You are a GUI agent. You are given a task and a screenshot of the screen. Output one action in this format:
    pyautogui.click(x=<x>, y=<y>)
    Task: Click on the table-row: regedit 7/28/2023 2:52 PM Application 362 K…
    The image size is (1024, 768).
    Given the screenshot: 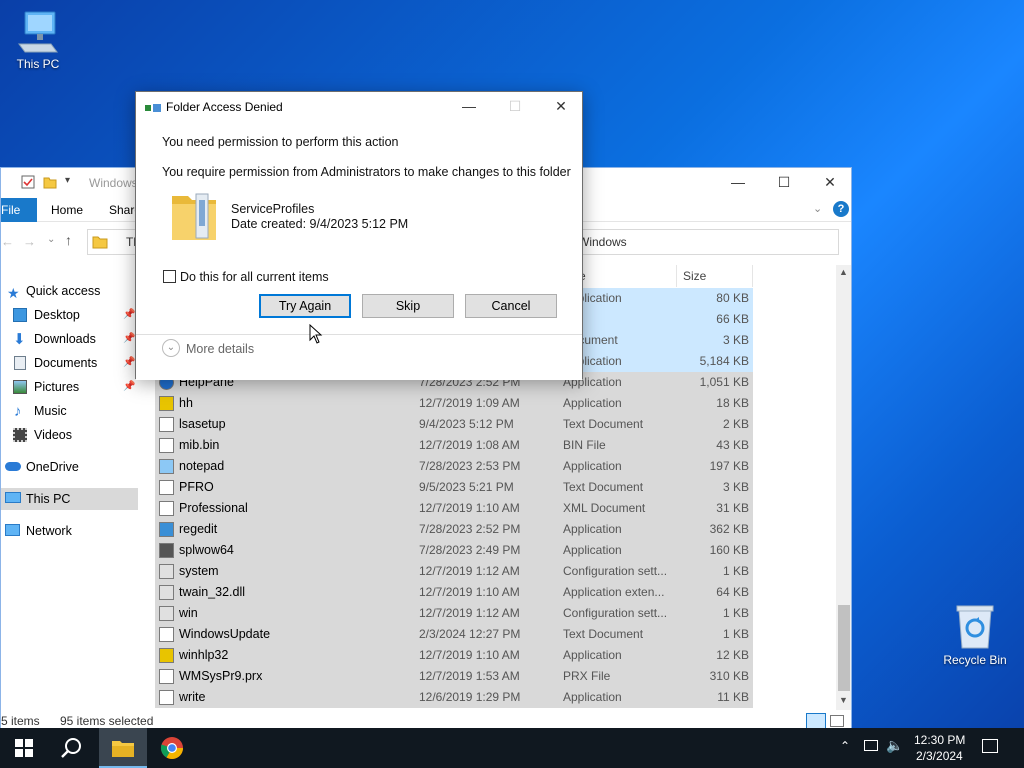 What is the action you would take?
    pyautogui.click(x=454, y=529)
    